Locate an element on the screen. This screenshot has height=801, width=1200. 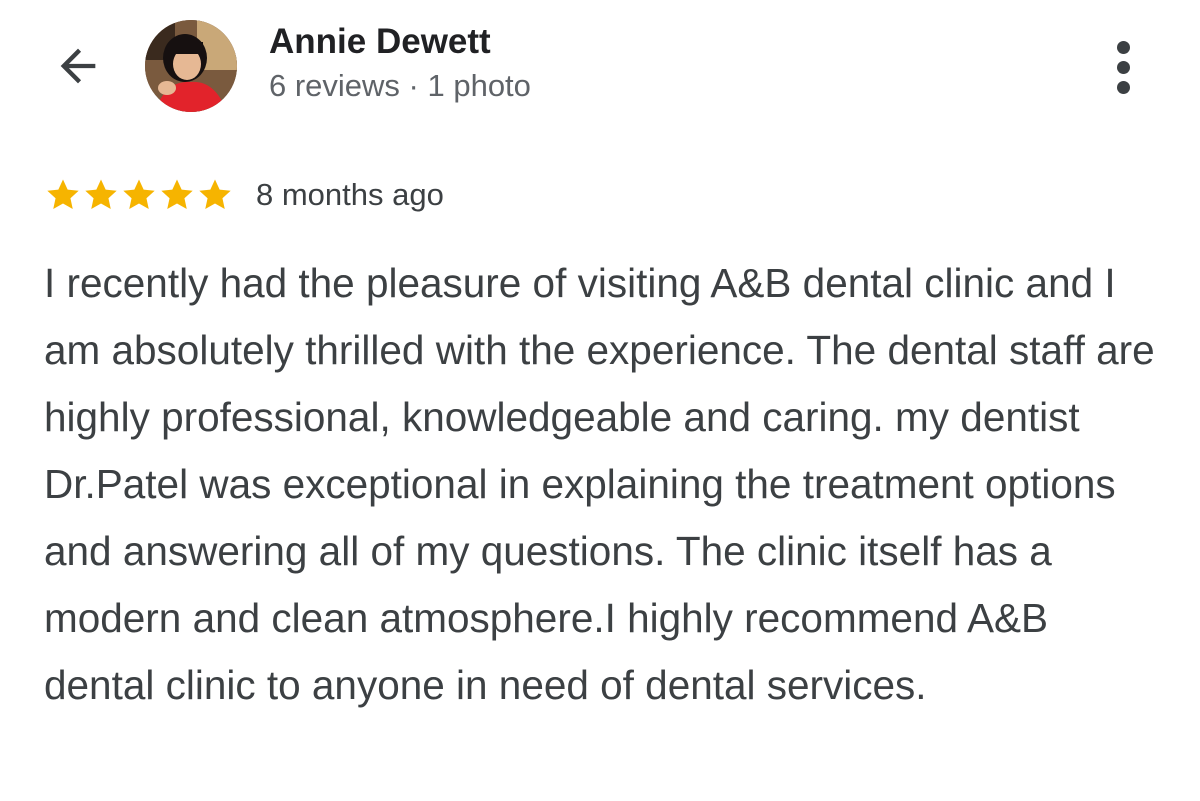
author-review-stats: 6 reviews · 1 photo is located at coordinates (400, 85).